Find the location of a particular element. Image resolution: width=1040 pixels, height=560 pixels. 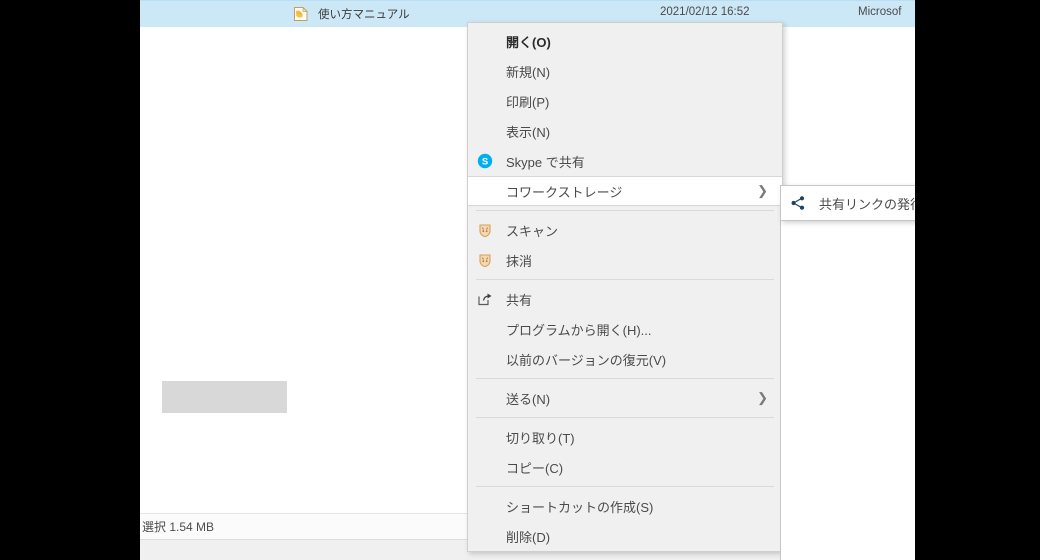

context-menu-item-label: 抹消 is located at coordinates (519, 261).